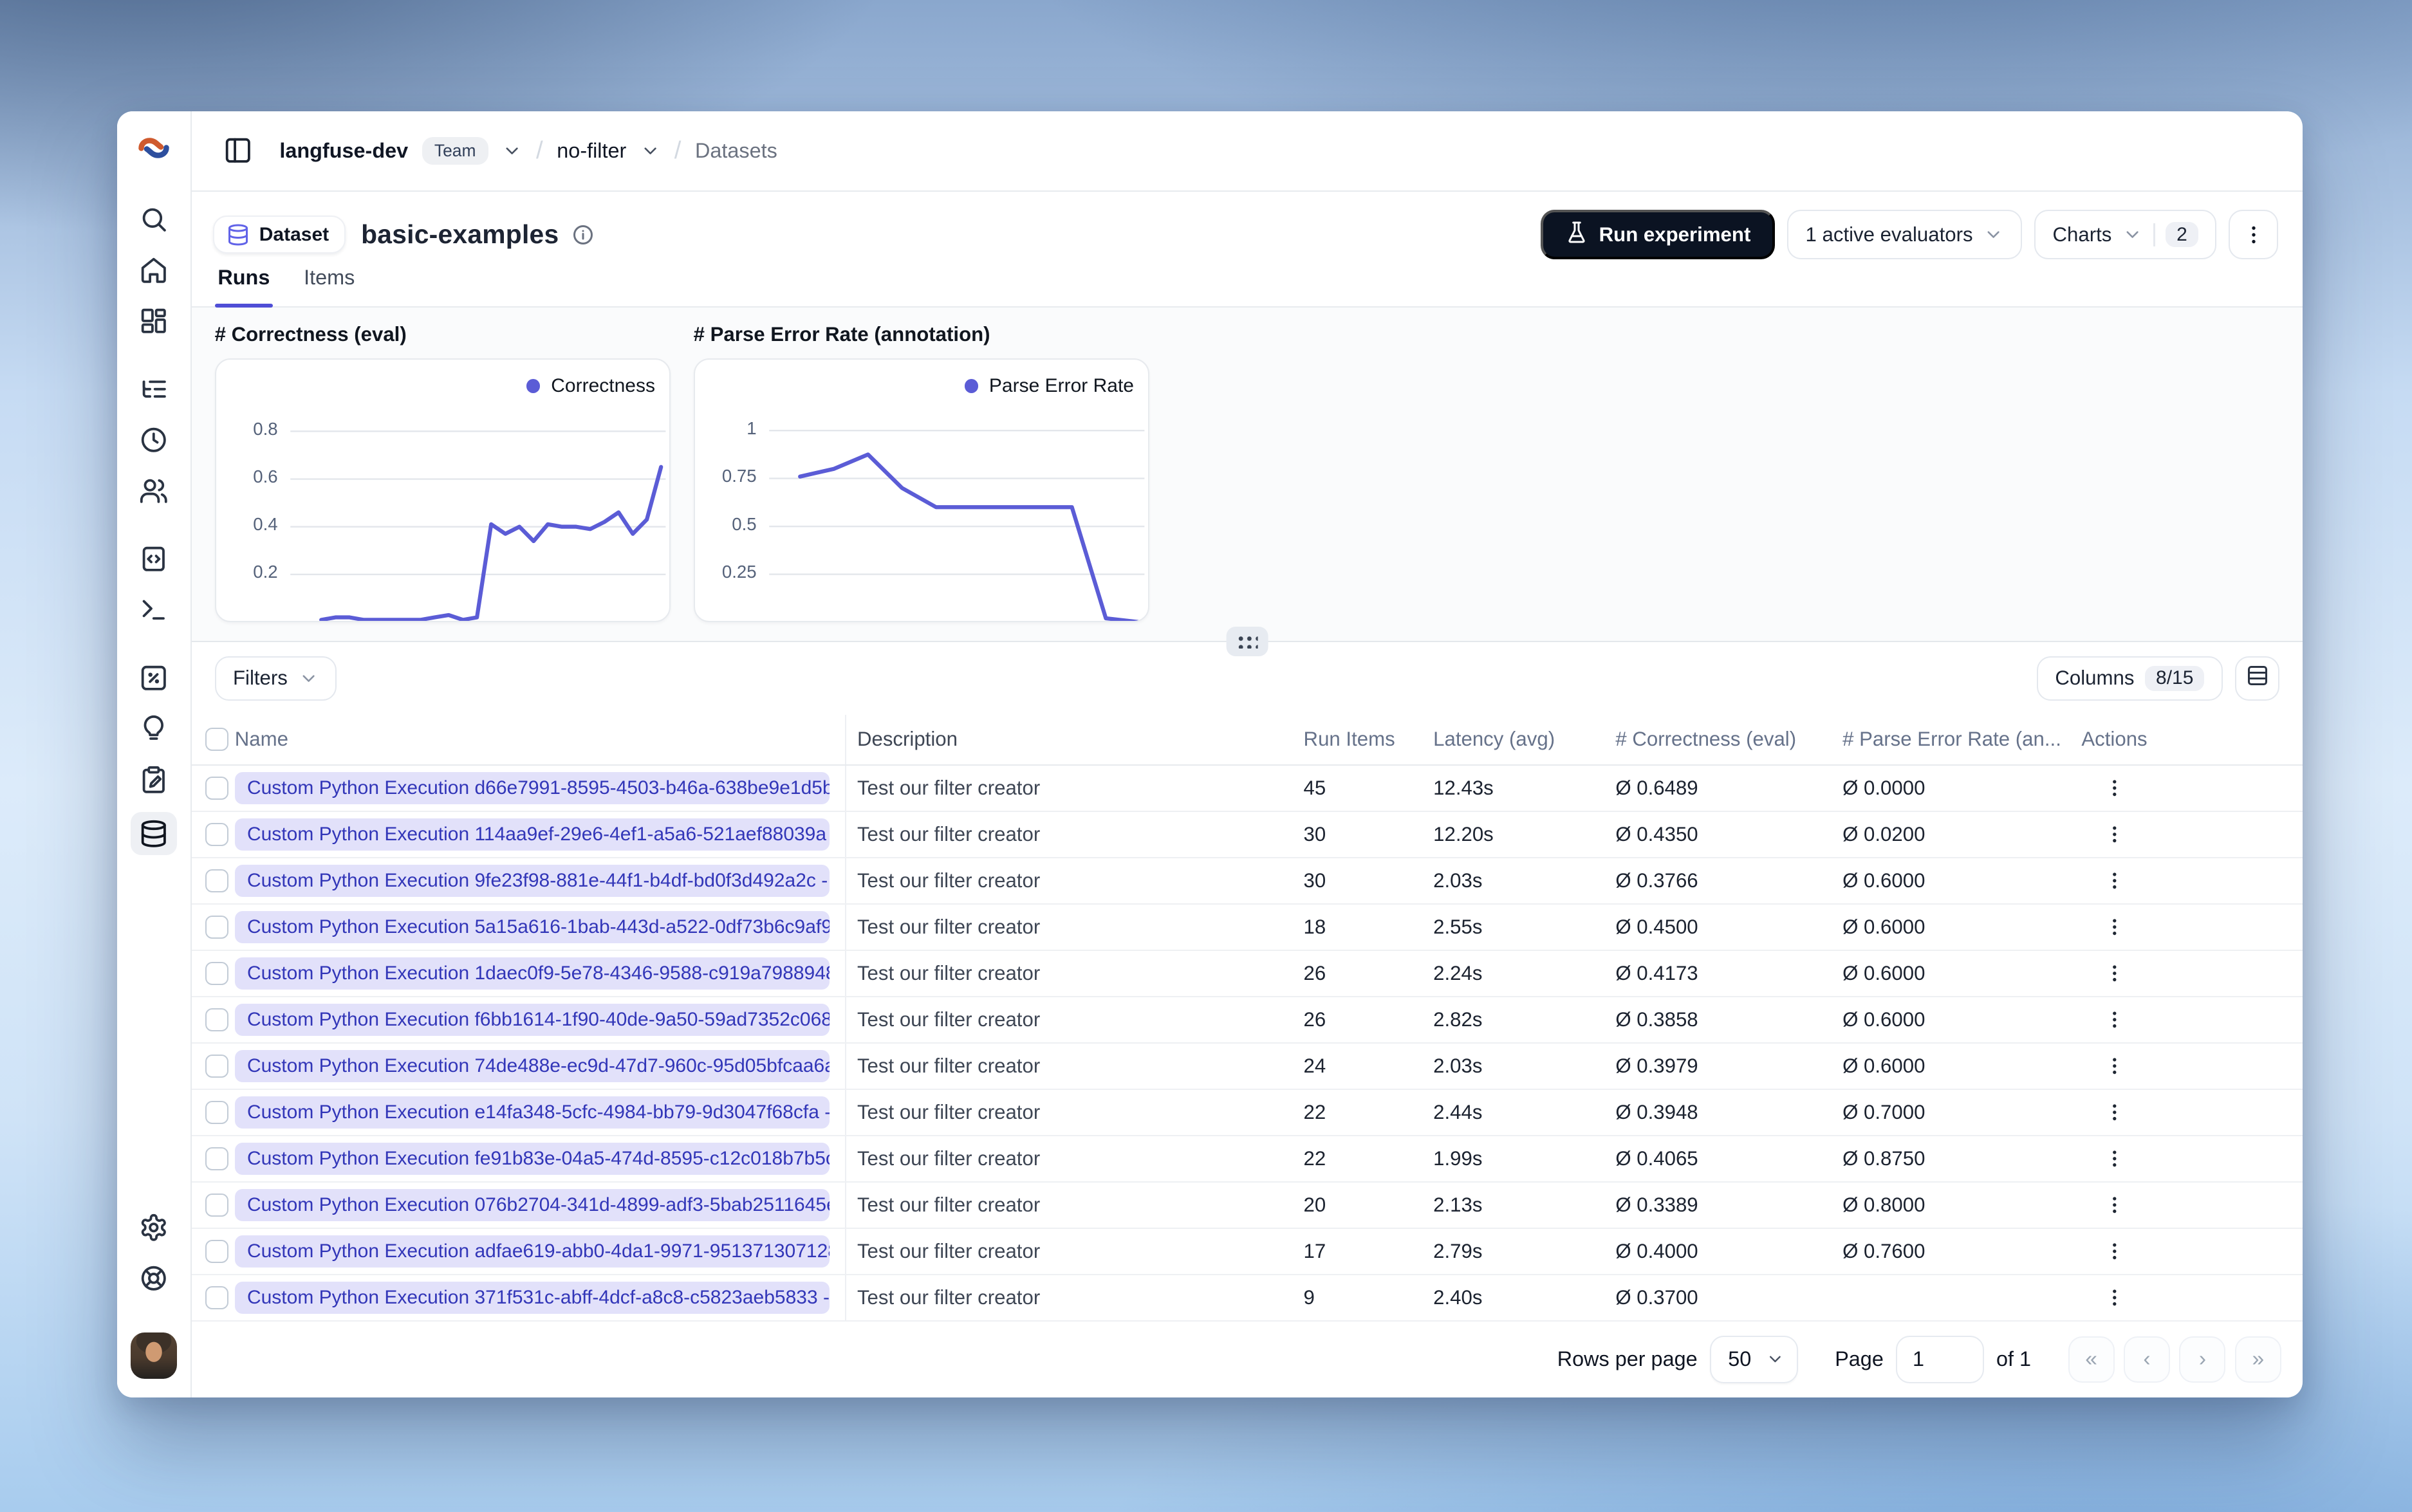  I want to click on breadcrumb-org: langfuse-dev, so click(344, 151).